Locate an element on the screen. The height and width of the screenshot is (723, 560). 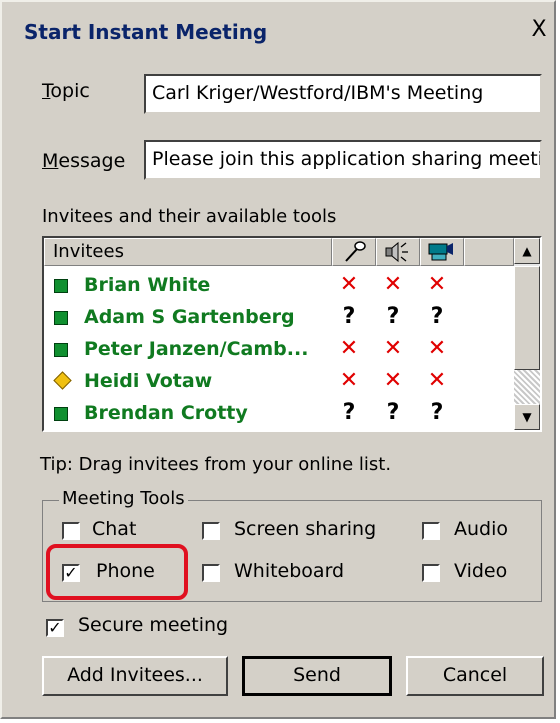
scroll-track is located at coordinates (527, 387).